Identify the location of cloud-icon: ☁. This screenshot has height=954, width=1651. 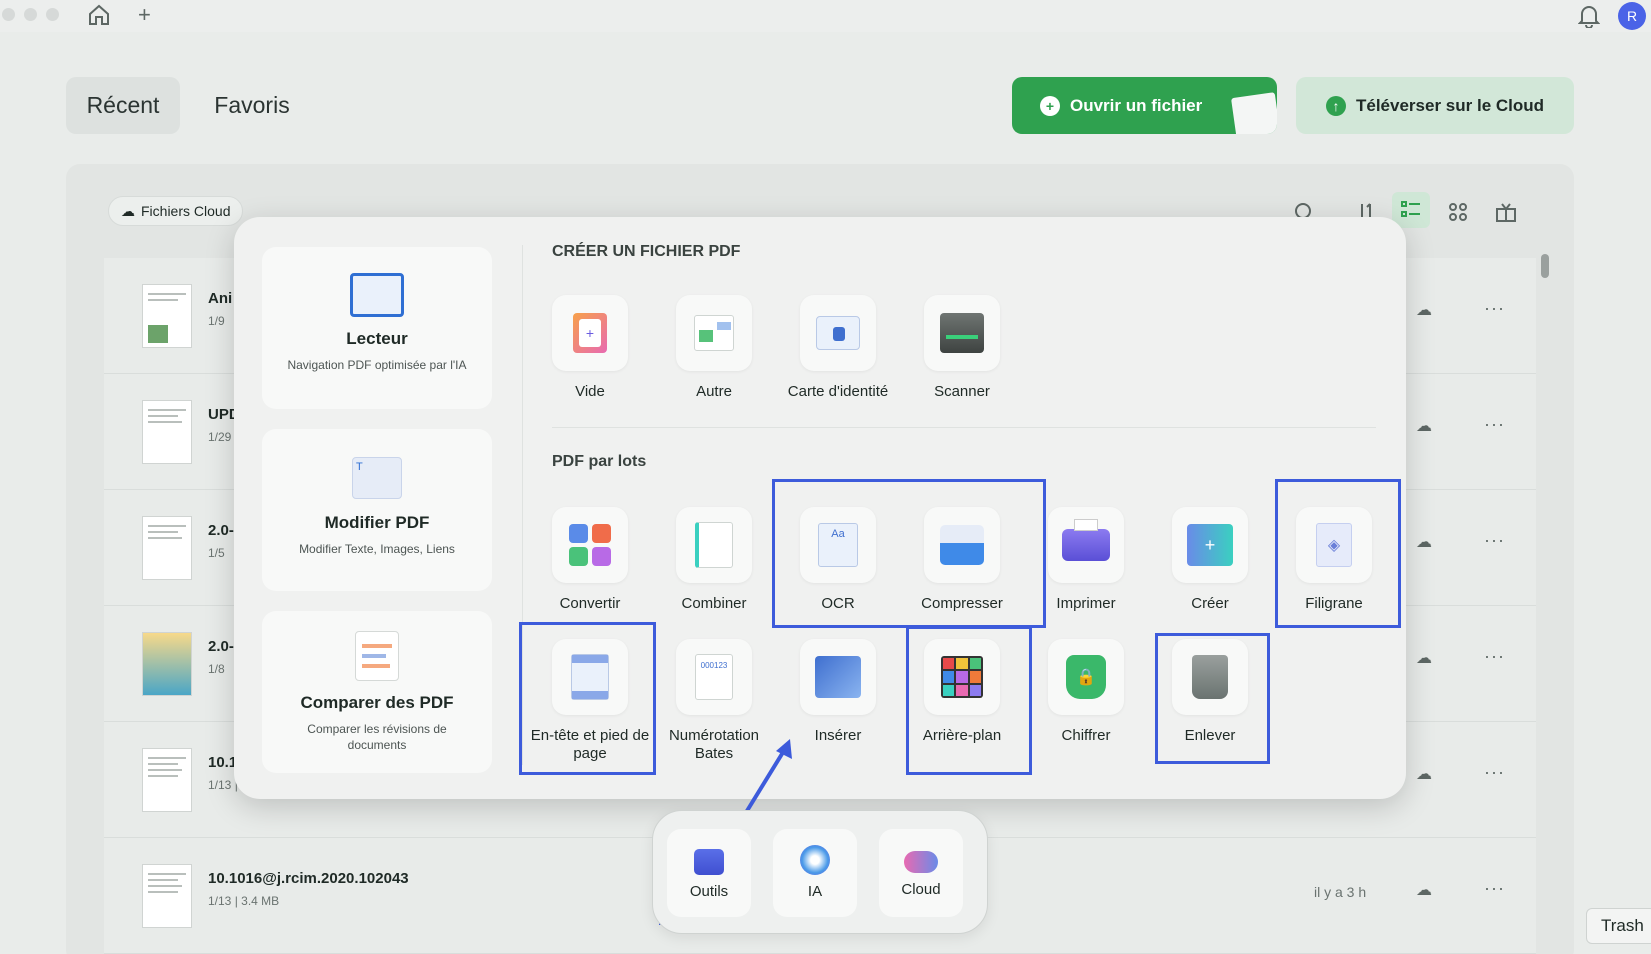
(128, 210).